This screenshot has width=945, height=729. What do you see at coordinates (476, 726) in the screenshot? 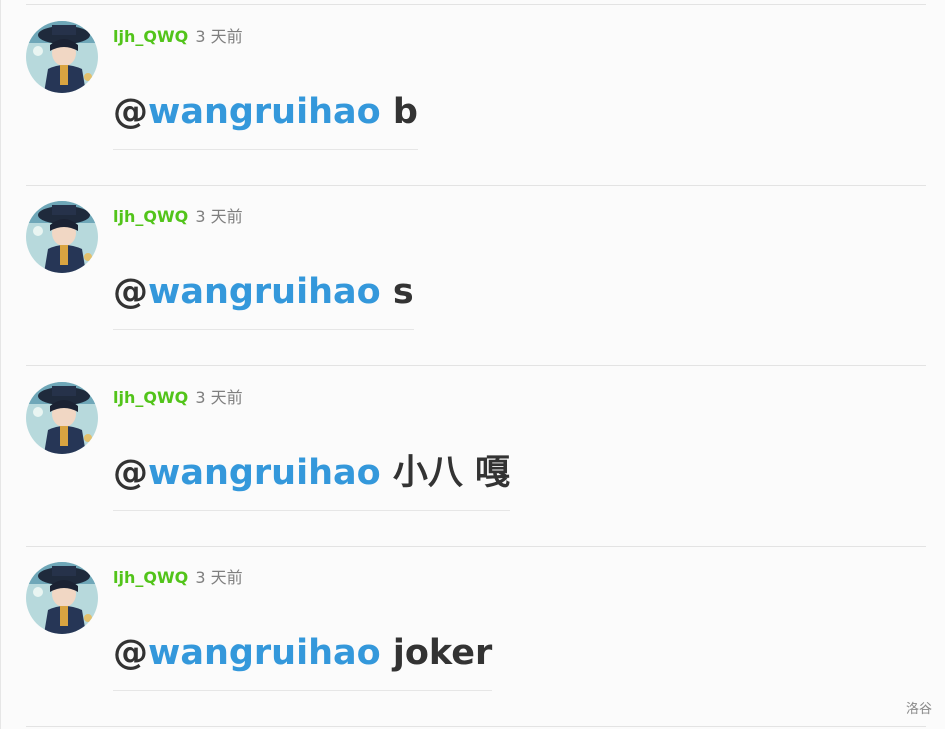
I see `divider` at bounding box center [476, 726].